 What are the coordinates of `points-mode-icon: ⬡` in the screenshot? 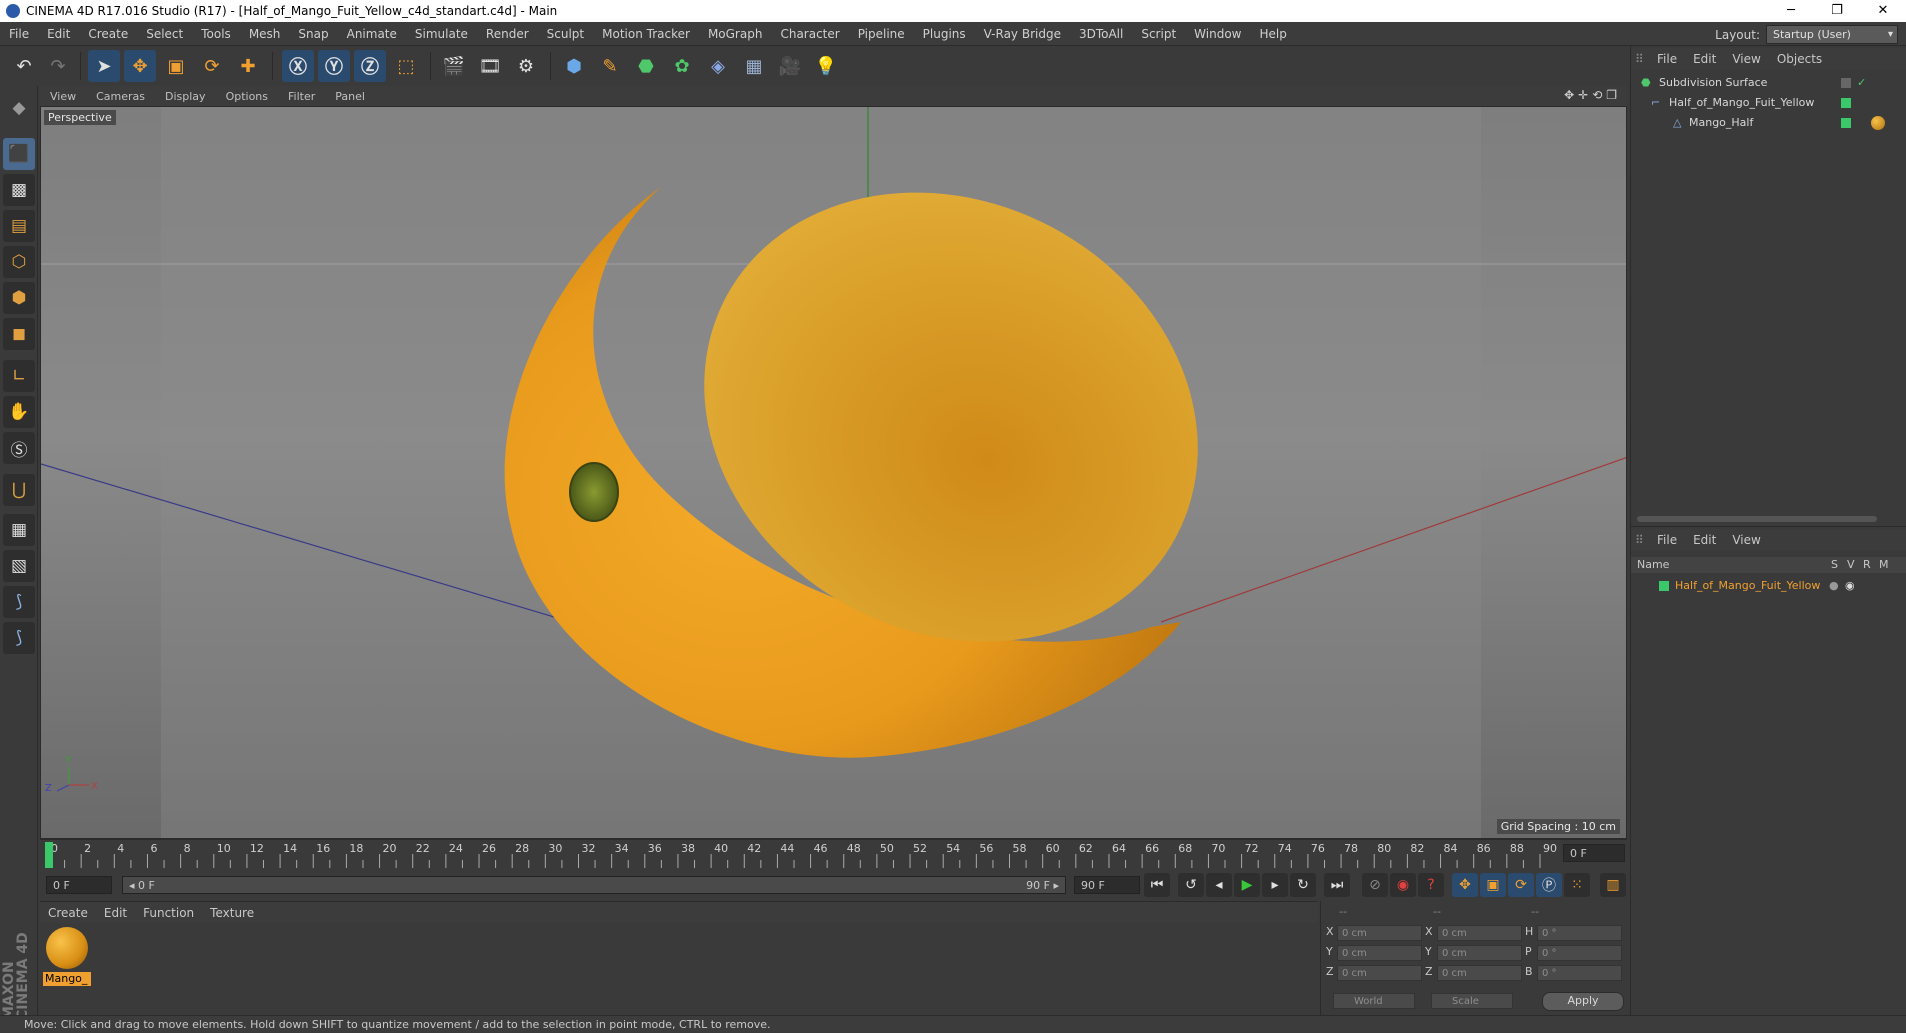 It's located at (19, 262).